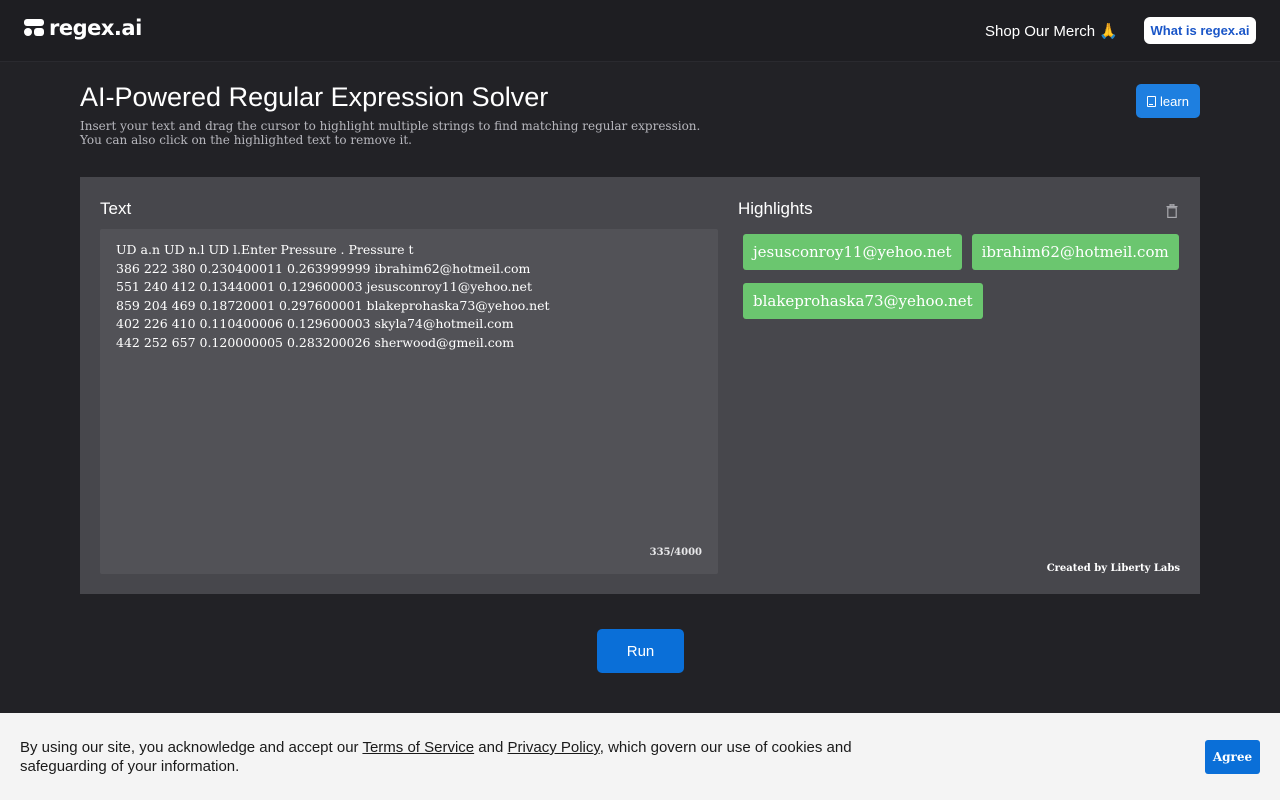 The width and height of the screenshot is (1280, 800). I want to click on logo: regex.ai, so click(83, 28).